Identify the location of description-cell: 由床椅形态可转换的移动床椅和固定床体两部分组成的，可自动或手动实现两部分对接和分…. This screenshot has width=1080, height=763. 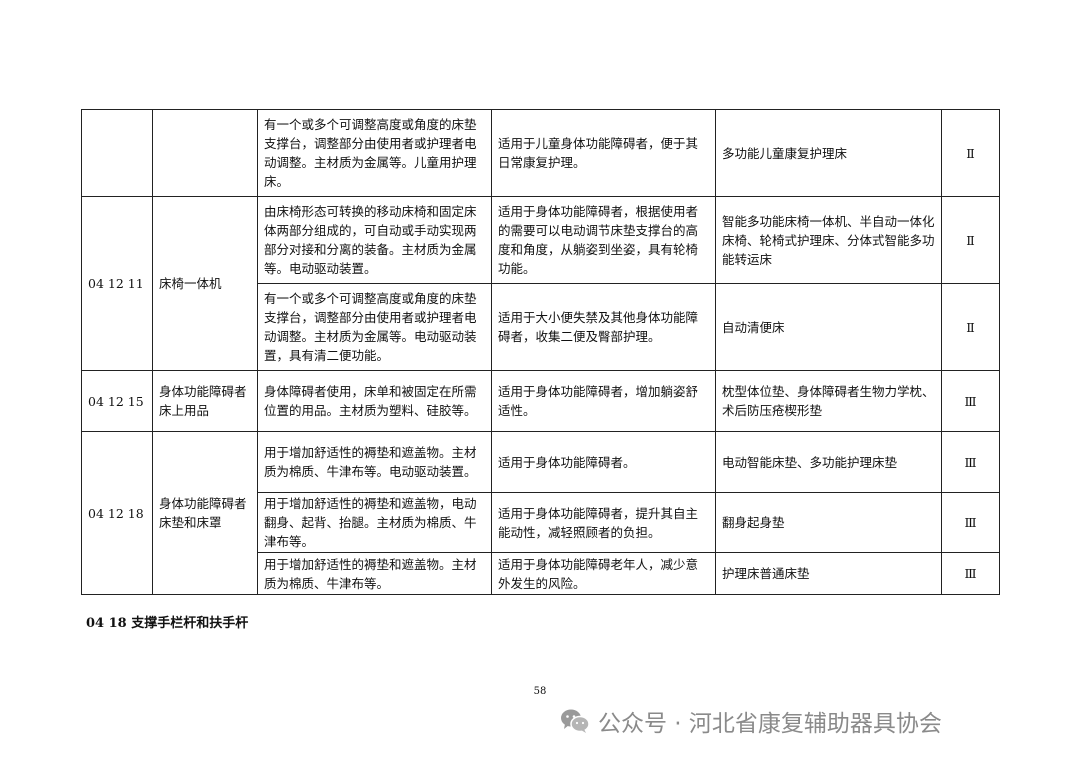
(374, 240).